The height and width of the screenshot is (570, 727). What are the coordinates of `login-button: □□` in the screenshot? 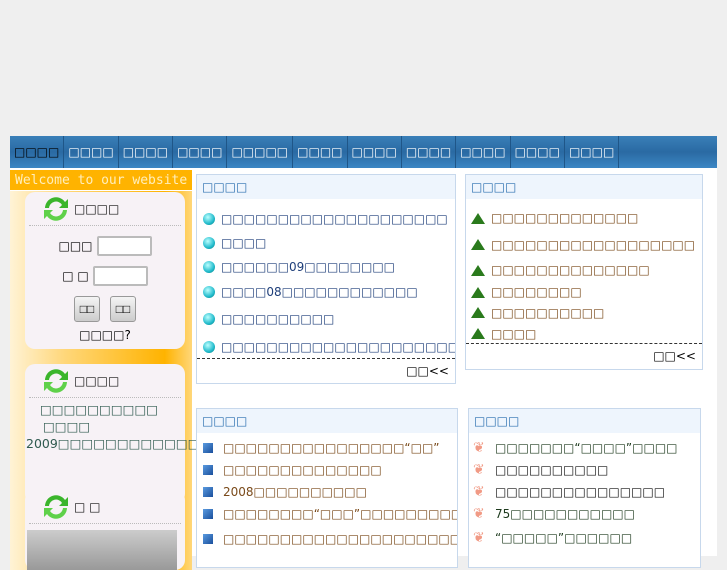 It's located at (87, 309).